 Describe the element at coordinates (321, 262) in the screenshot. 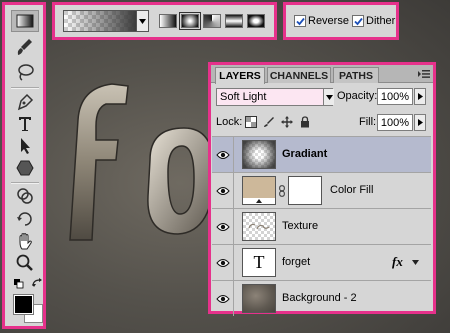

I see `layer-row: T forget fx` at that location.